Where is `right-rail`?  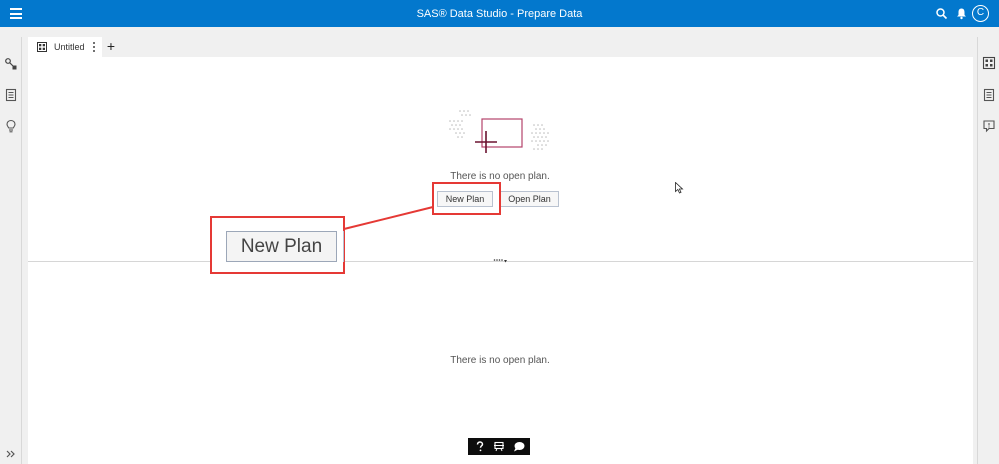
right-rail is located at coordinates (988, 250).